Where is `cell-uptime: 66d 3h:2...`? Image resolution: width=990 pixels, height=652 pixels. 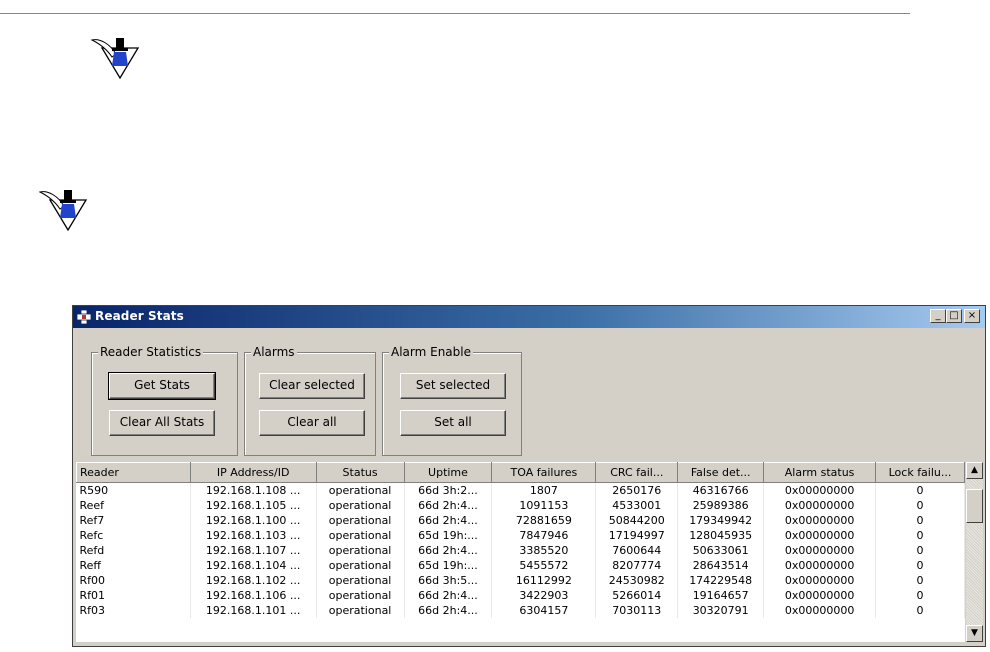
cell-uptime: 66d 3h:2... is located at coordinates (448, 490).